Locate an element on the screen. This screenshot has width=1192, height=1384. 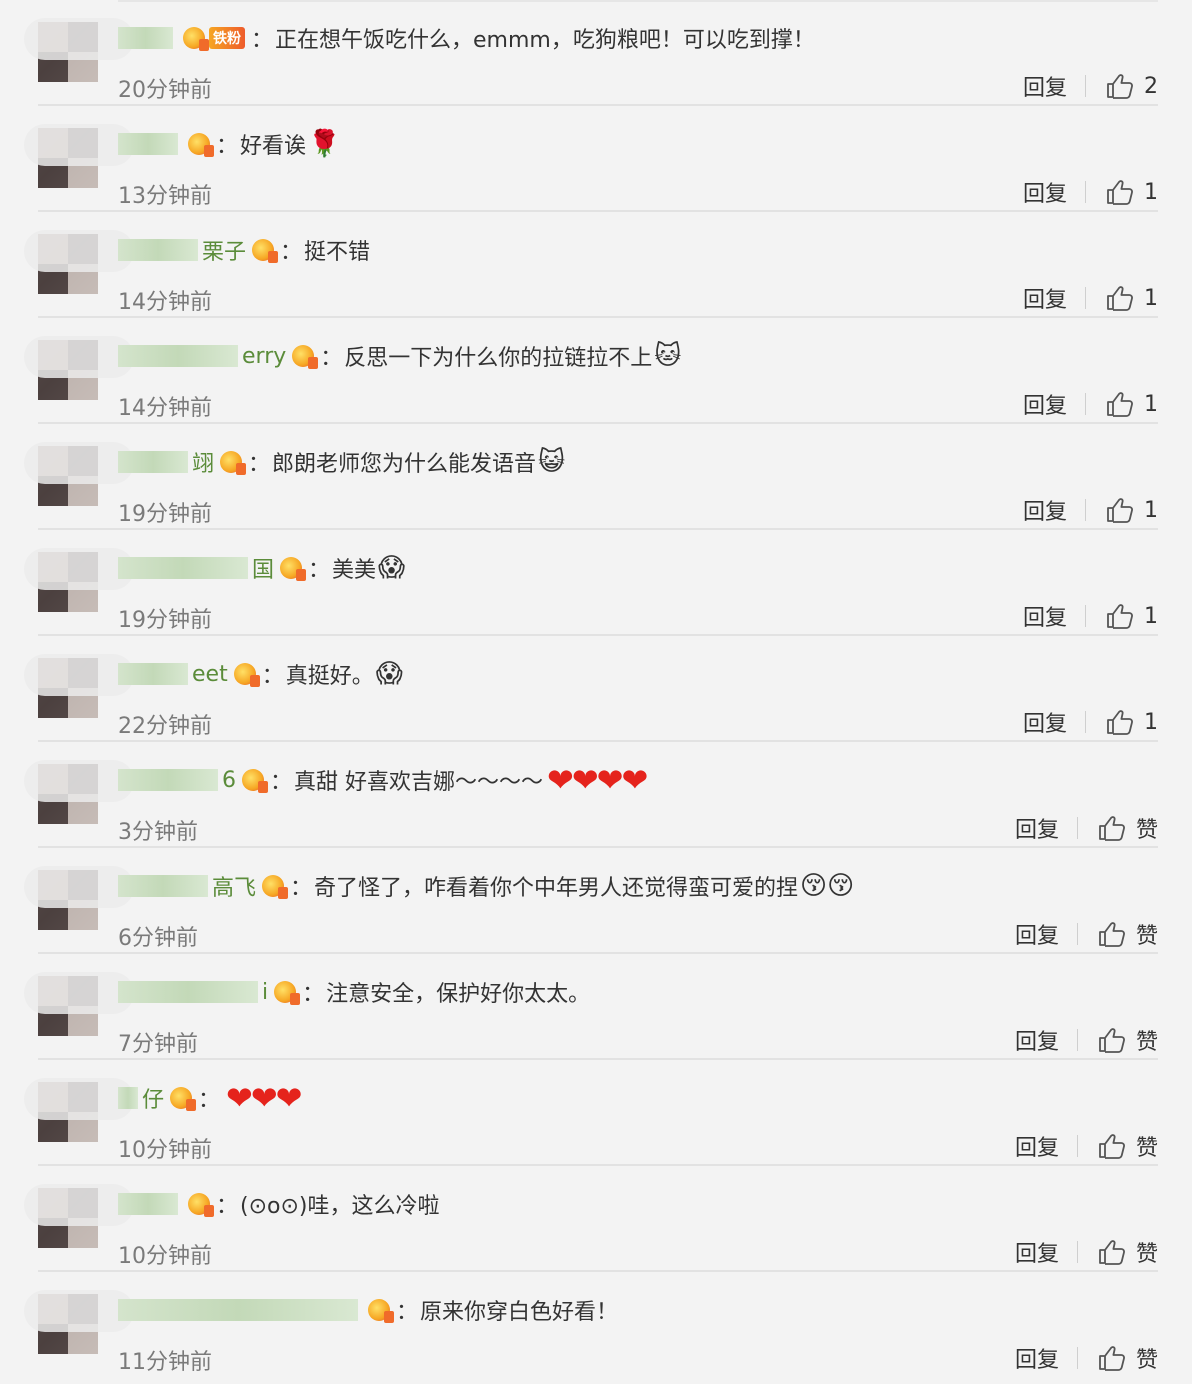
username-suffix: 高飞 is located at coordinates (234, 886).